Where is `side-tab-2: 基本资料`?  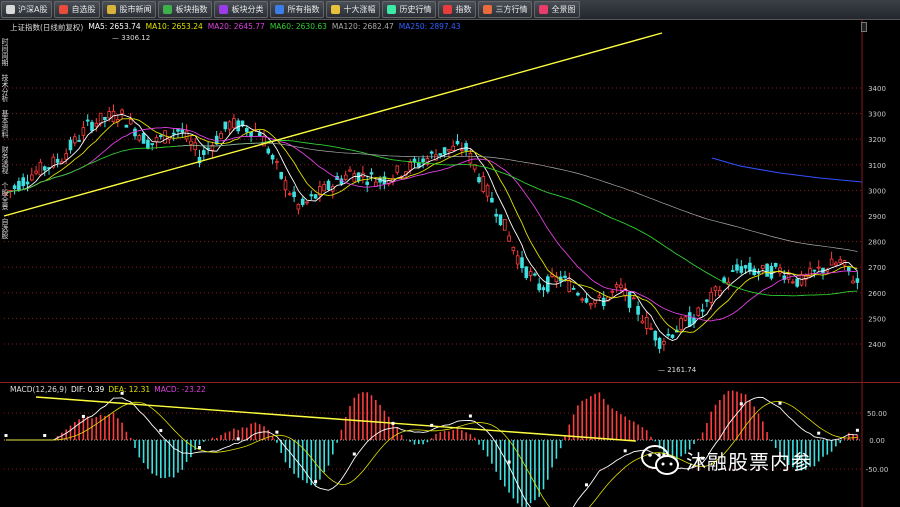 side-tab-2: 基本资料 is located at coordinates (5, 124).